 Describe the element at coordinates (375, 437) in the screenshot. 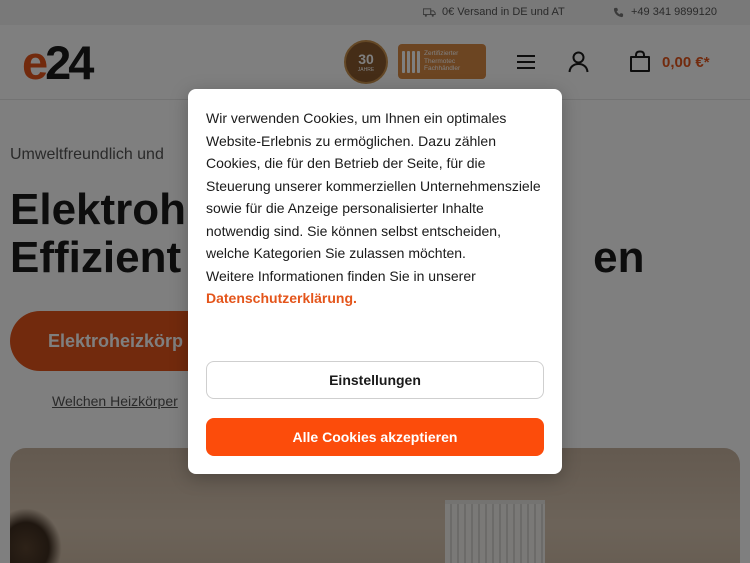

I see `accept-all-cookies-button: Alle Cookies akzeptieren` at that location.